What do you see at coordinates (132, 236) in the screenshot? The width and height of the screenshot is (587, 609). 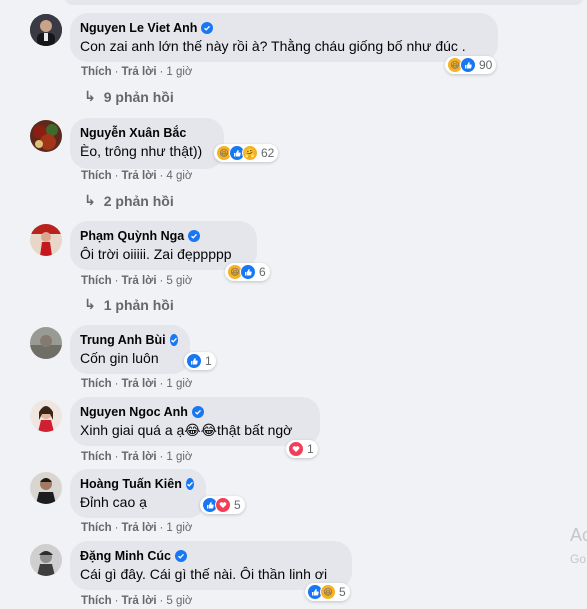 I see `commenter-name: Phạm Quỳnh Nga` at bounding box center [132, 236].